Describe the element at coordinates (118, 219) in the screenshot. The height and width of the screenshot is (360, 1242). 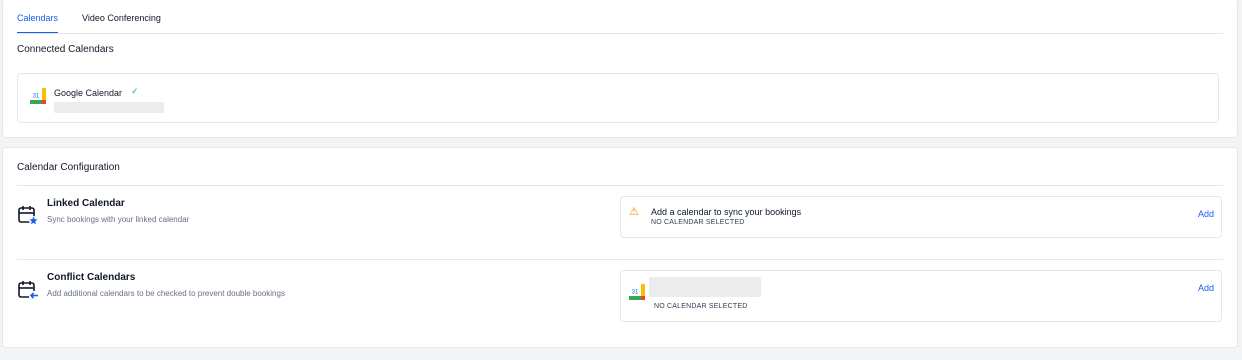
I see `linked-calendar-subtitle: Sync bookings with your linked calendar` at that location.